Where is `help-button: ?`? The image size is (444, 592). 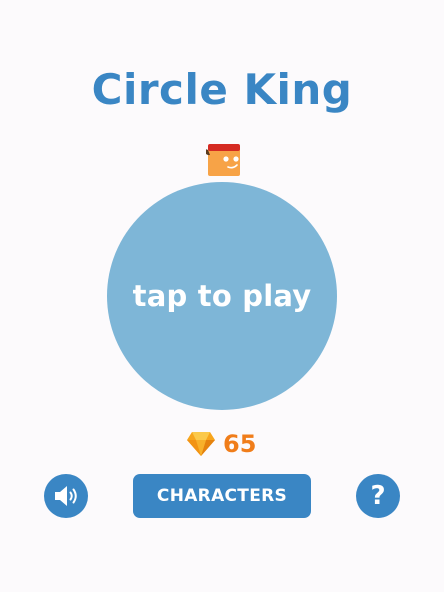
help-button: ? is located at coordinates (378, 496).